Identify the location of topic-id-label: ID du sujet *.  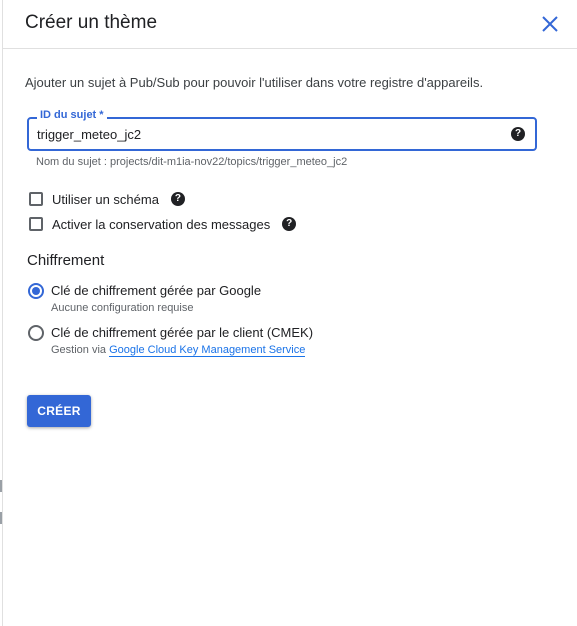
(72, 115).